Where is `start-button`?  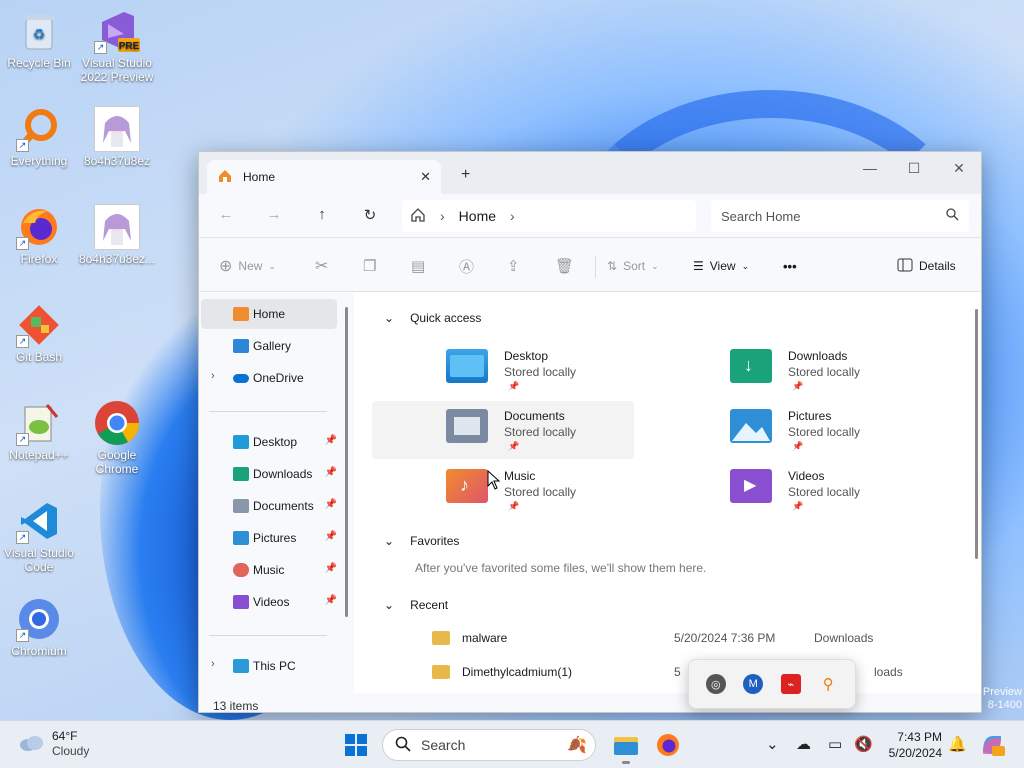 start-button is located at coordinates (356, 745).